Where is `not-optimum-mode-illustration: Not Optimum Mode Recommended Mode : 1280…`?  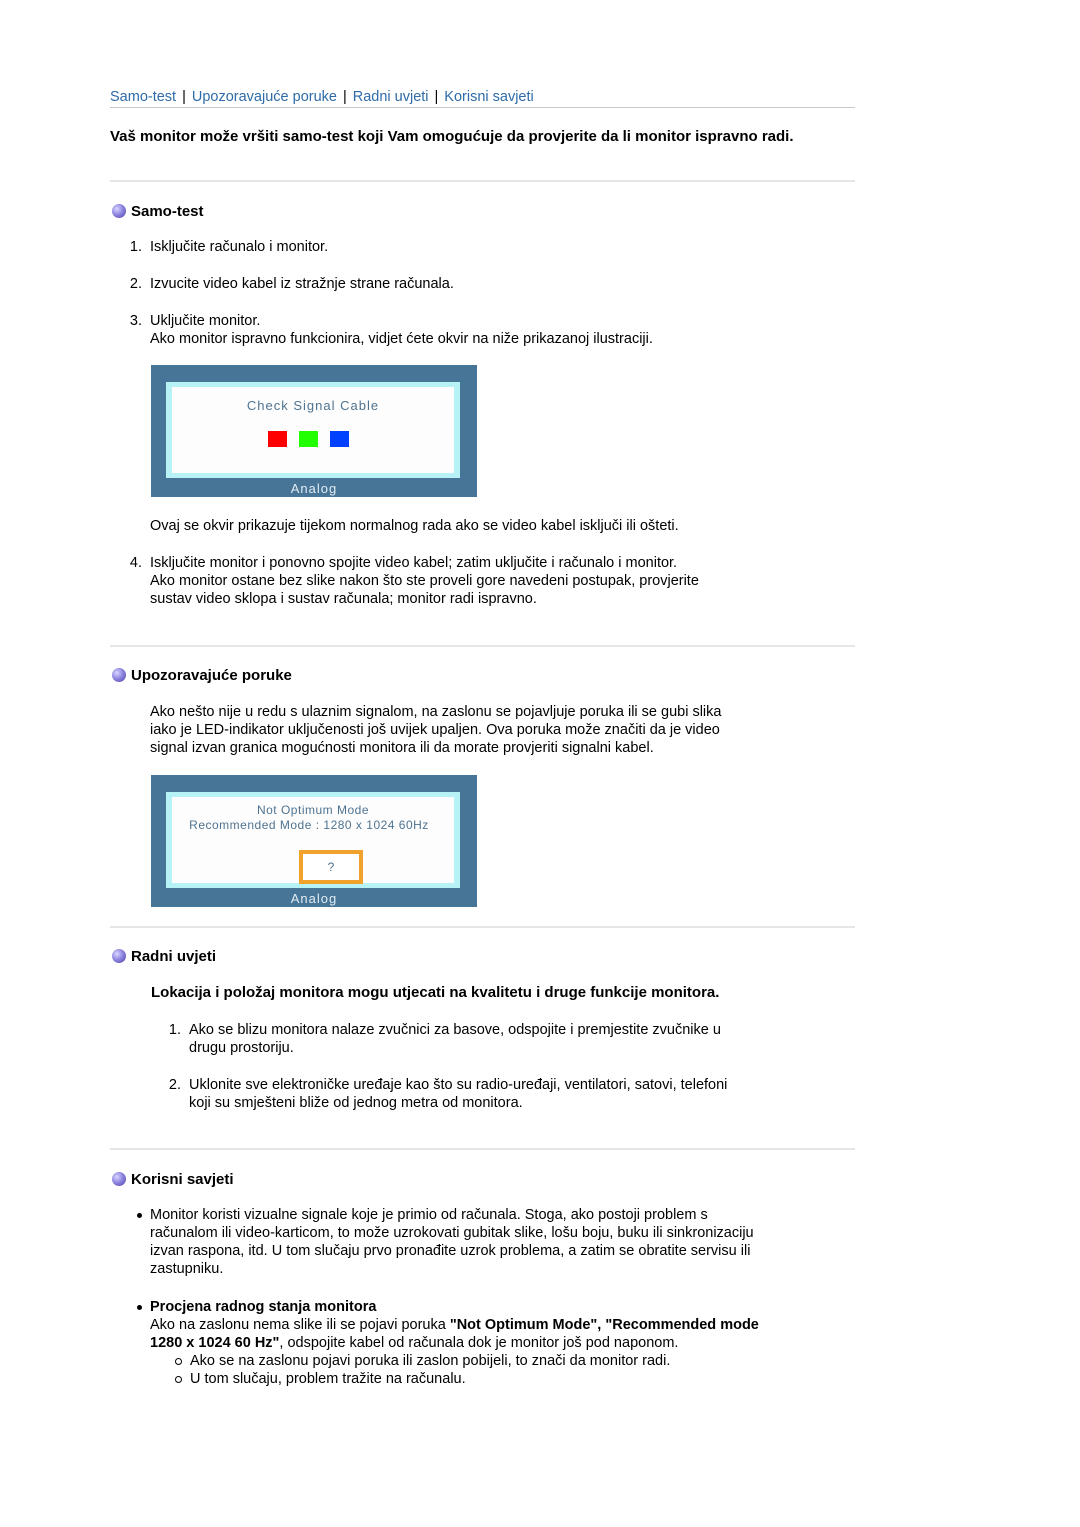
not-optimum-mode-illustration: Not Optimum Mode Recommended Mode : 1280… is located at coordinates (314, 841).